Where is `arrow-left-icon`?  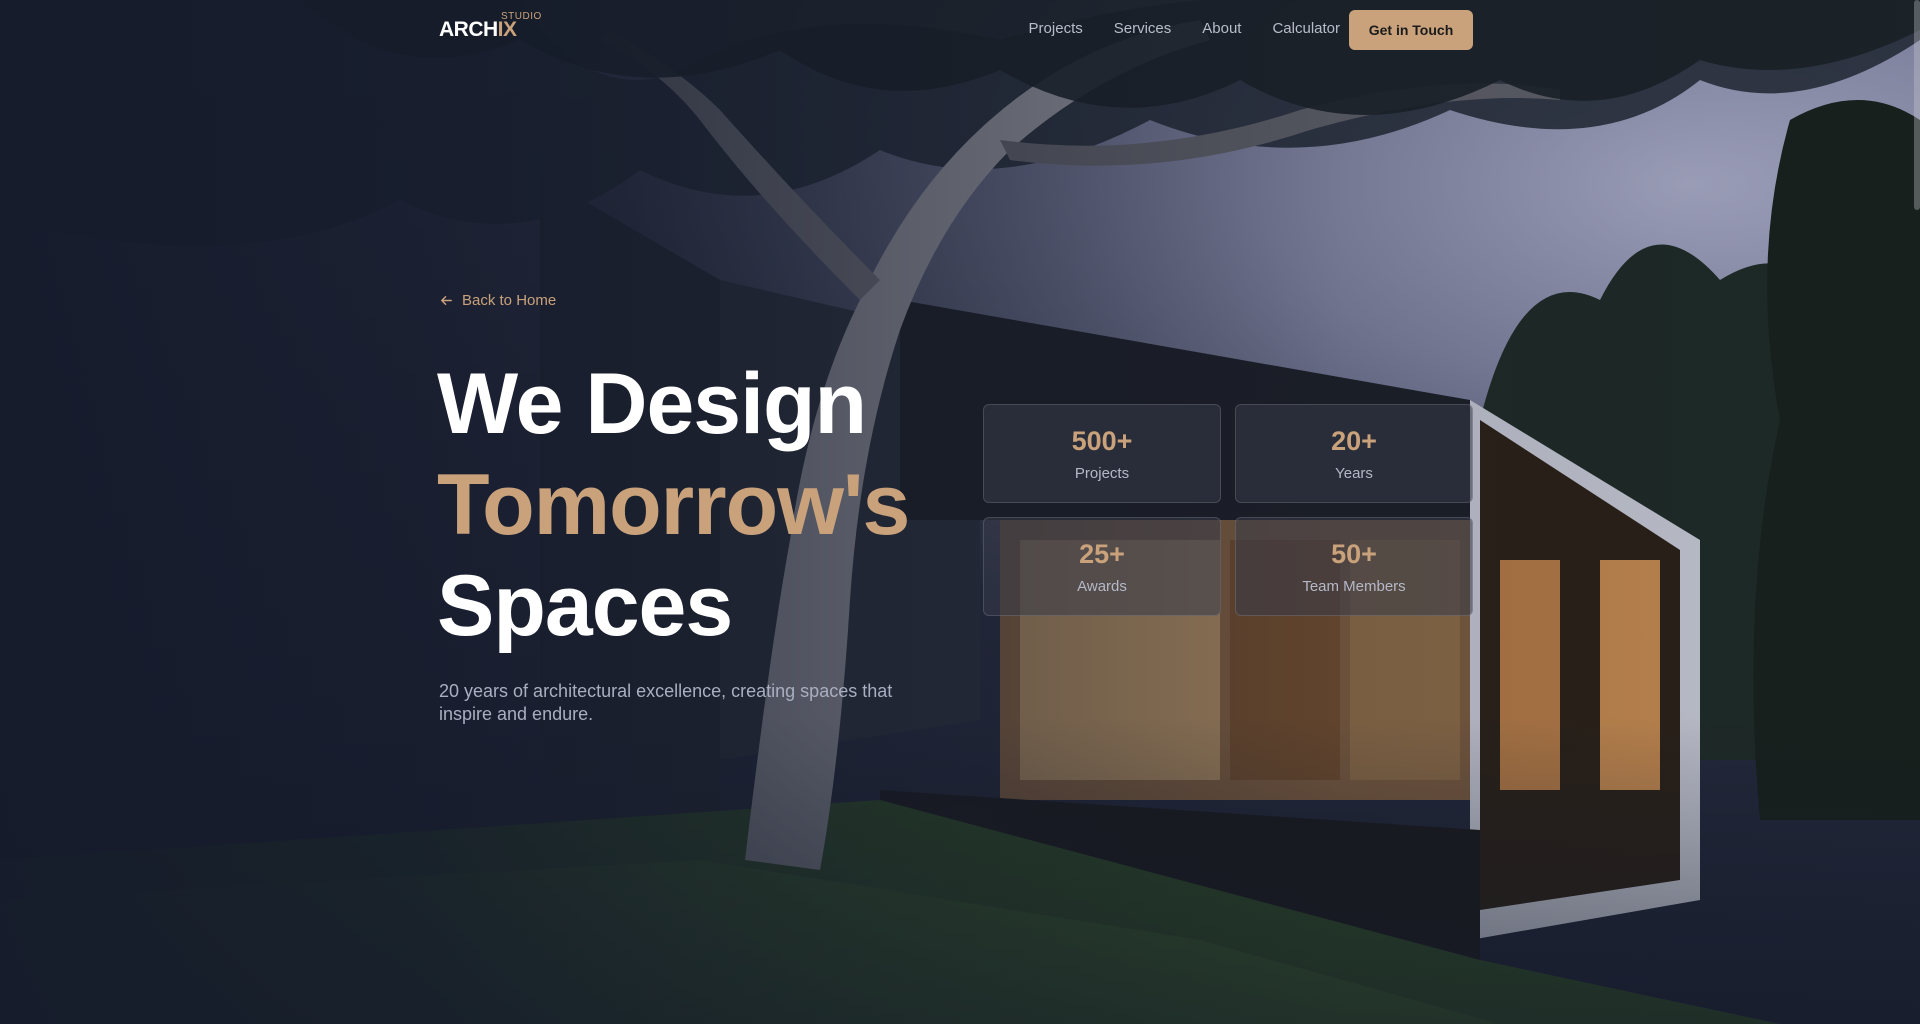
arrow-left-icon is located at coordinates (446, 300).